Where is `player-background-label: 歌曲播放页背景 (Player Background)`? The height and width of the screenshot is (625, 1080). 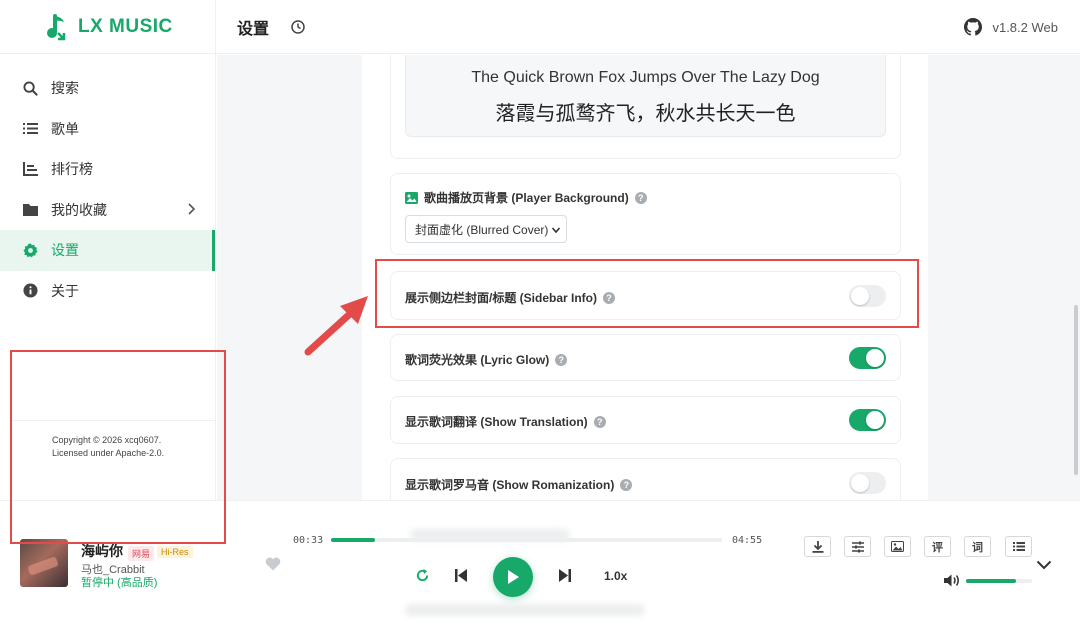 player-background-label: 歌曲播放页背景 (Player Background) is located at coordinates (526, 198).